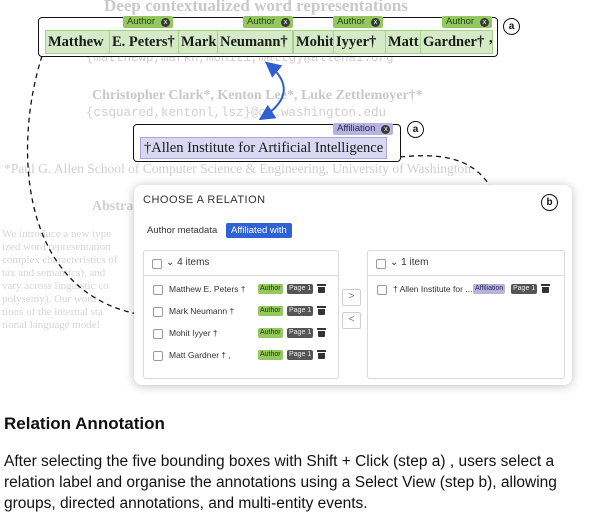 This screenshot has width=594, height=520. I want to click on item-name: Mark Neumann †, so click(202, 311).